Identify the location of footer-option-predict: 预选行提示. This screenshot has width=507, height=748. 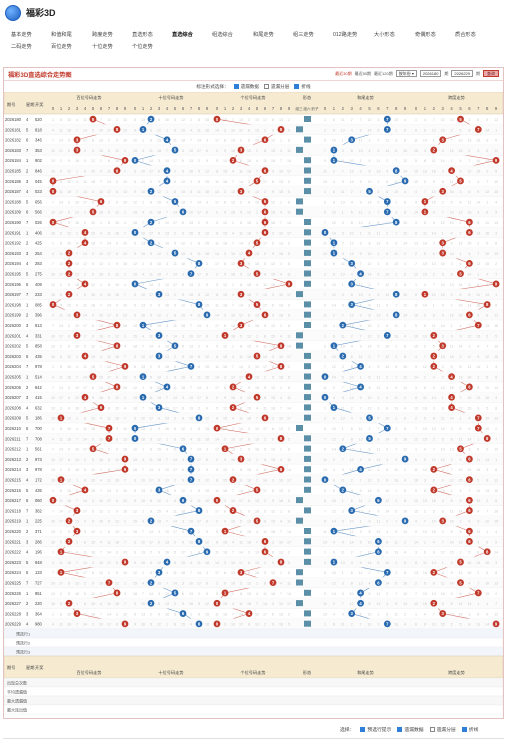
(375, 729).